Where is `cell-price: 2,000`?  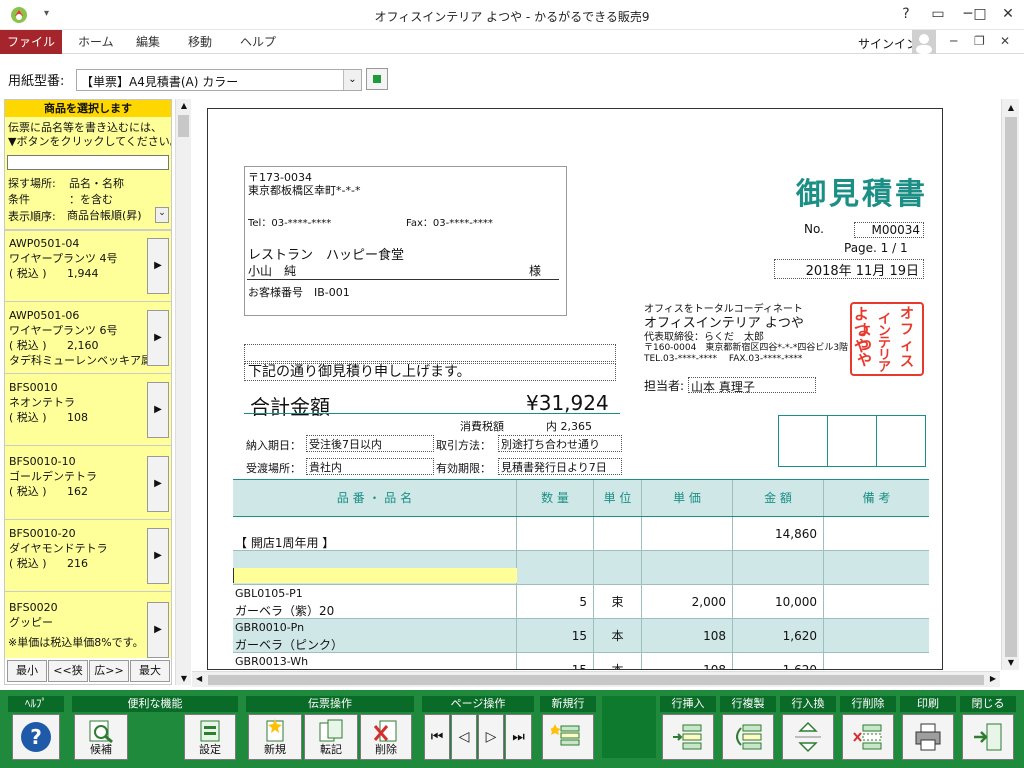
cell-price: 2,000 is located at coordinates (687, 601).